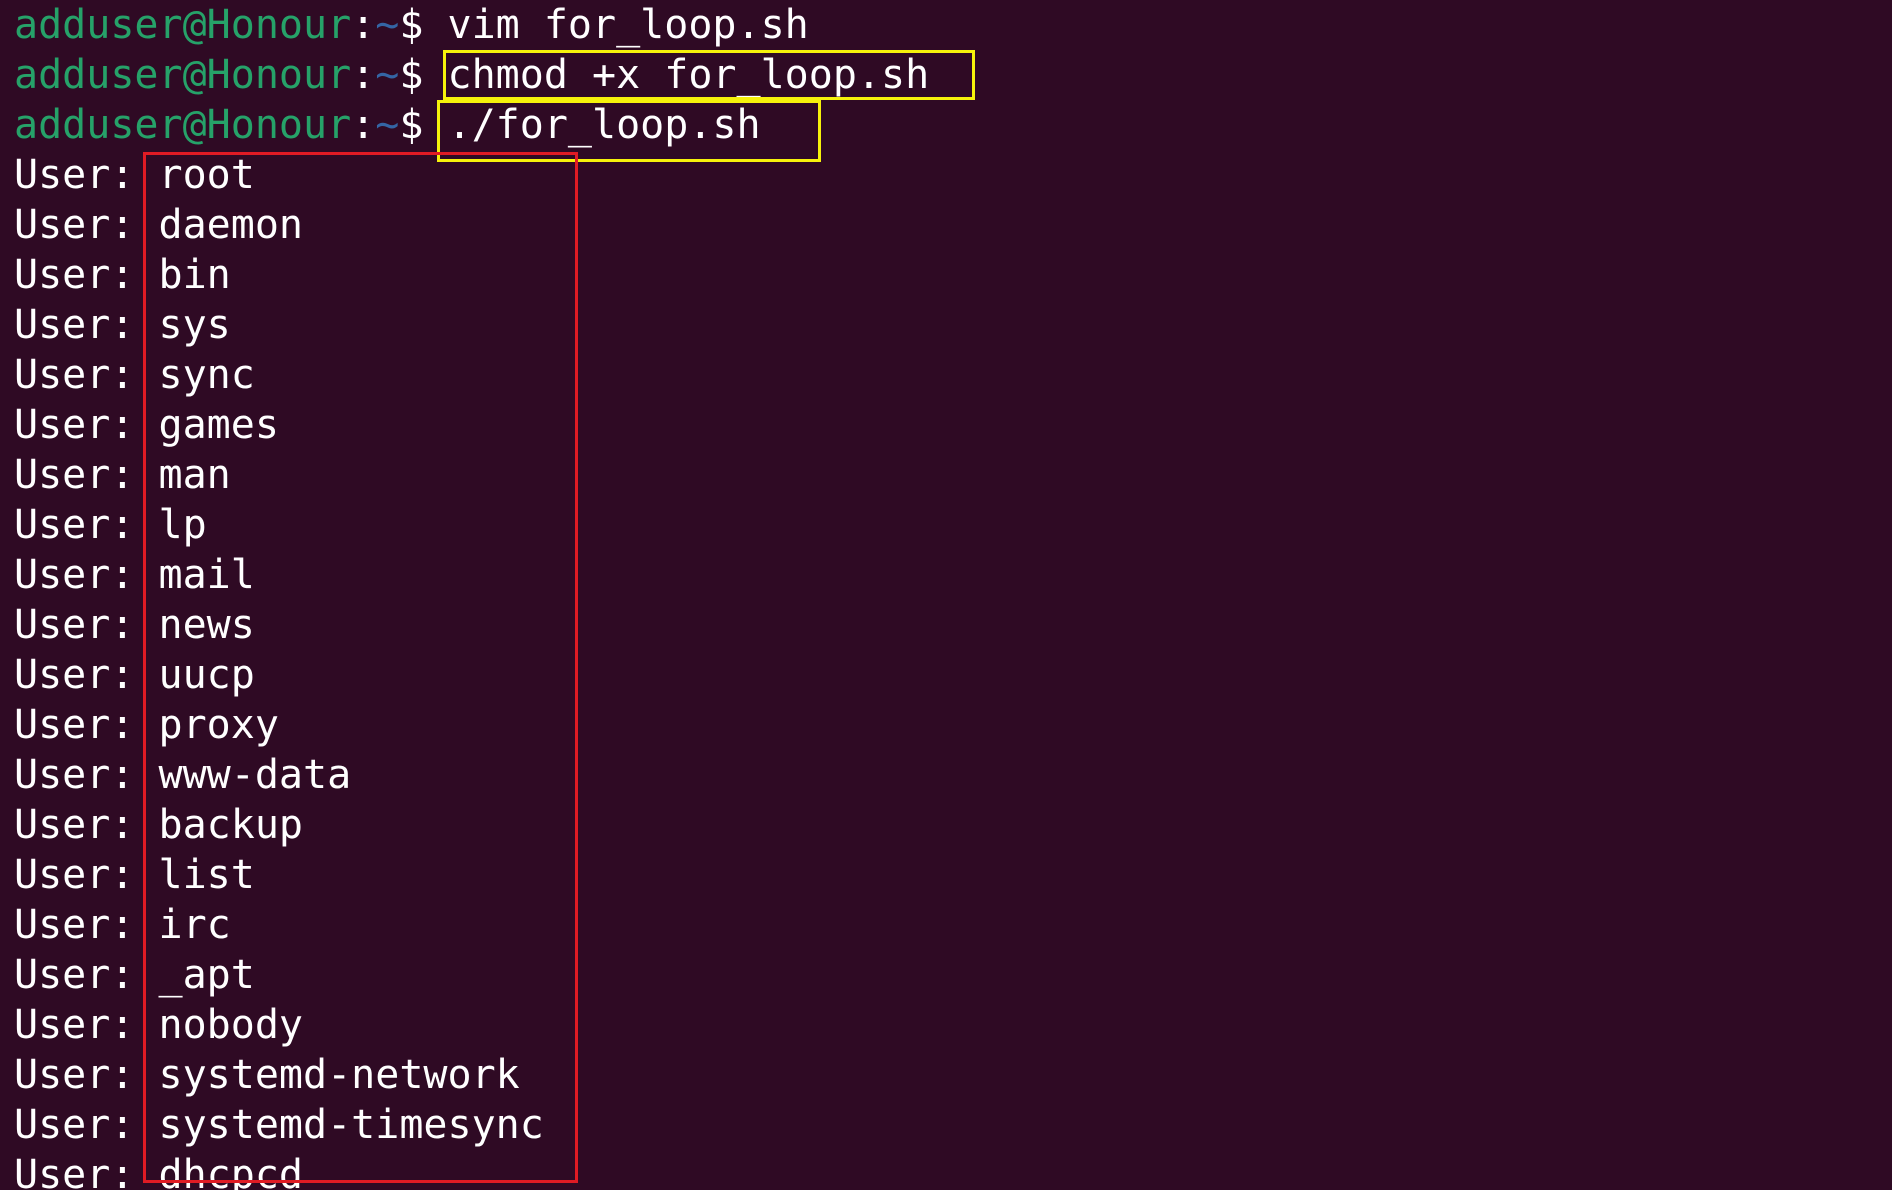 The image size is (1892, 1190). Describe the element at coordinates (953, 25) in the screenshot. I see `command-line-1: adduser@Honour:~$ vim for_loop.sh` at that location.